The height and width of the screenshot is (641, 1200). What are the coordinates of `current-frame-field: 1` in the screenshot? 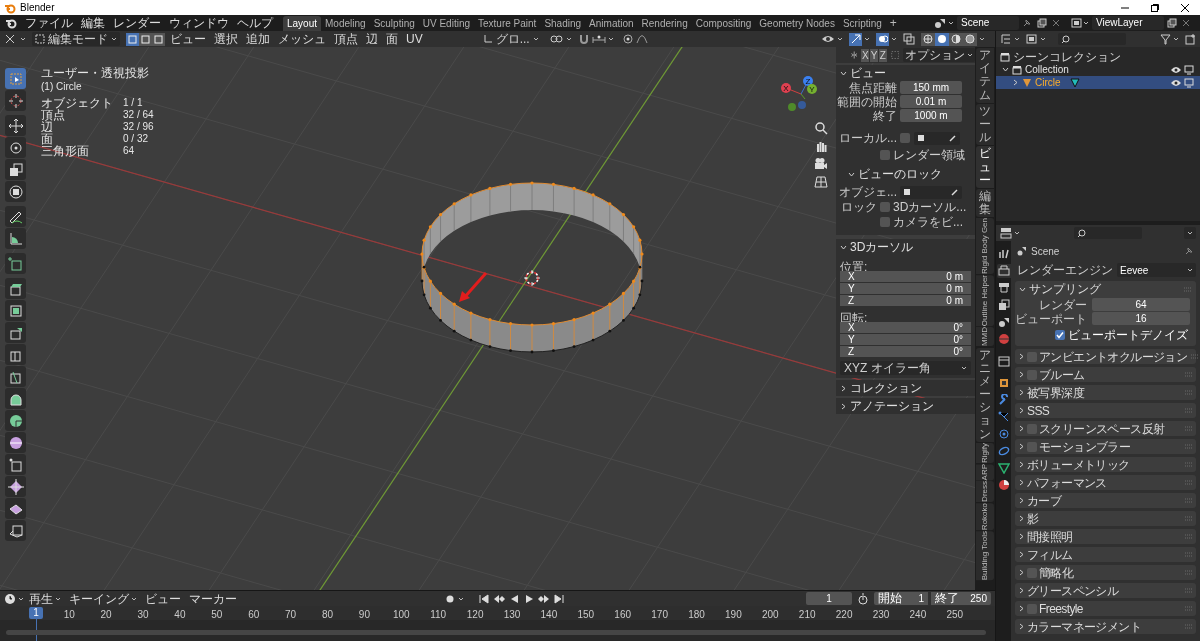 It's located at (829, 598).